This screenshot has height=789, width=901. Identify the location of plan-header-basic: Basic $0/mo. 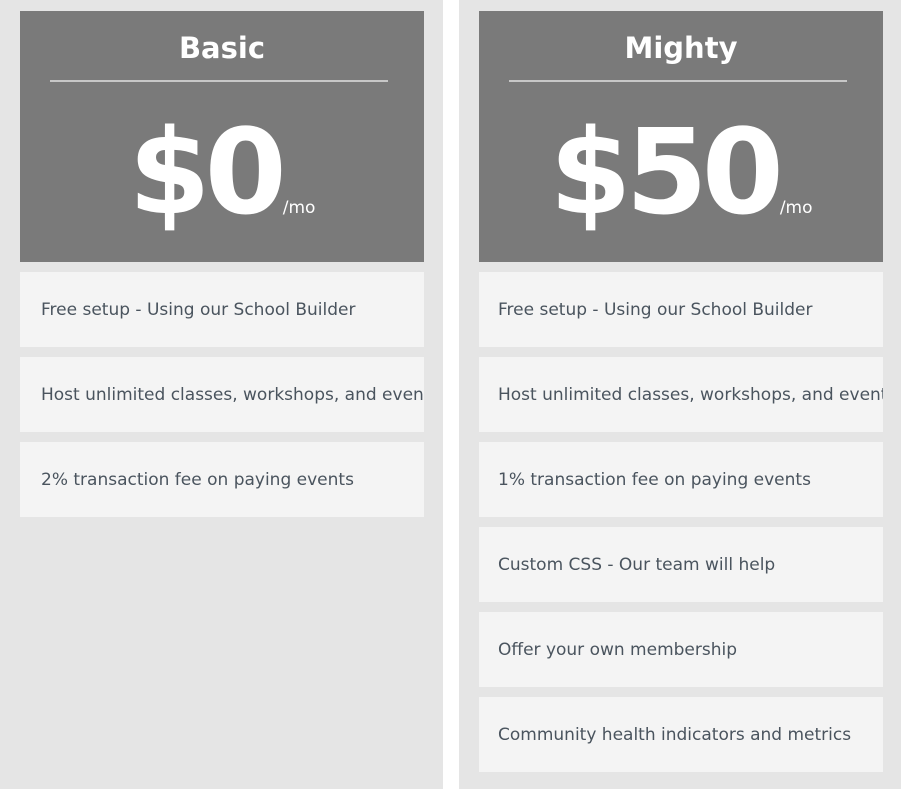
(222, 136).